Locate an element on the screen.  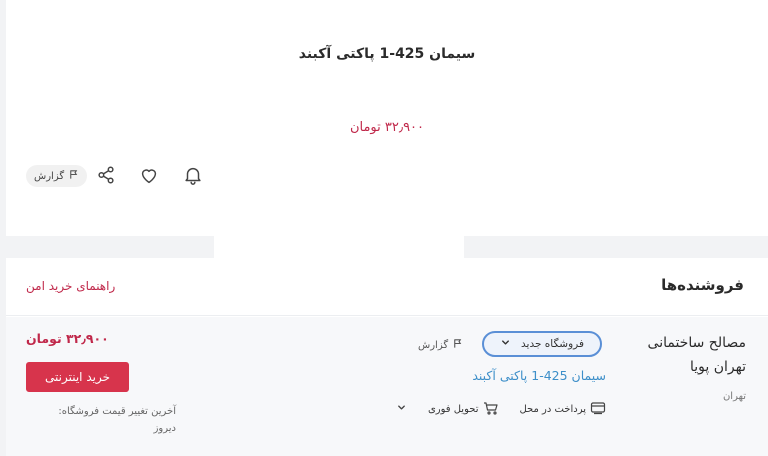
seller-city: تهران is located at coordinates (734, 396).